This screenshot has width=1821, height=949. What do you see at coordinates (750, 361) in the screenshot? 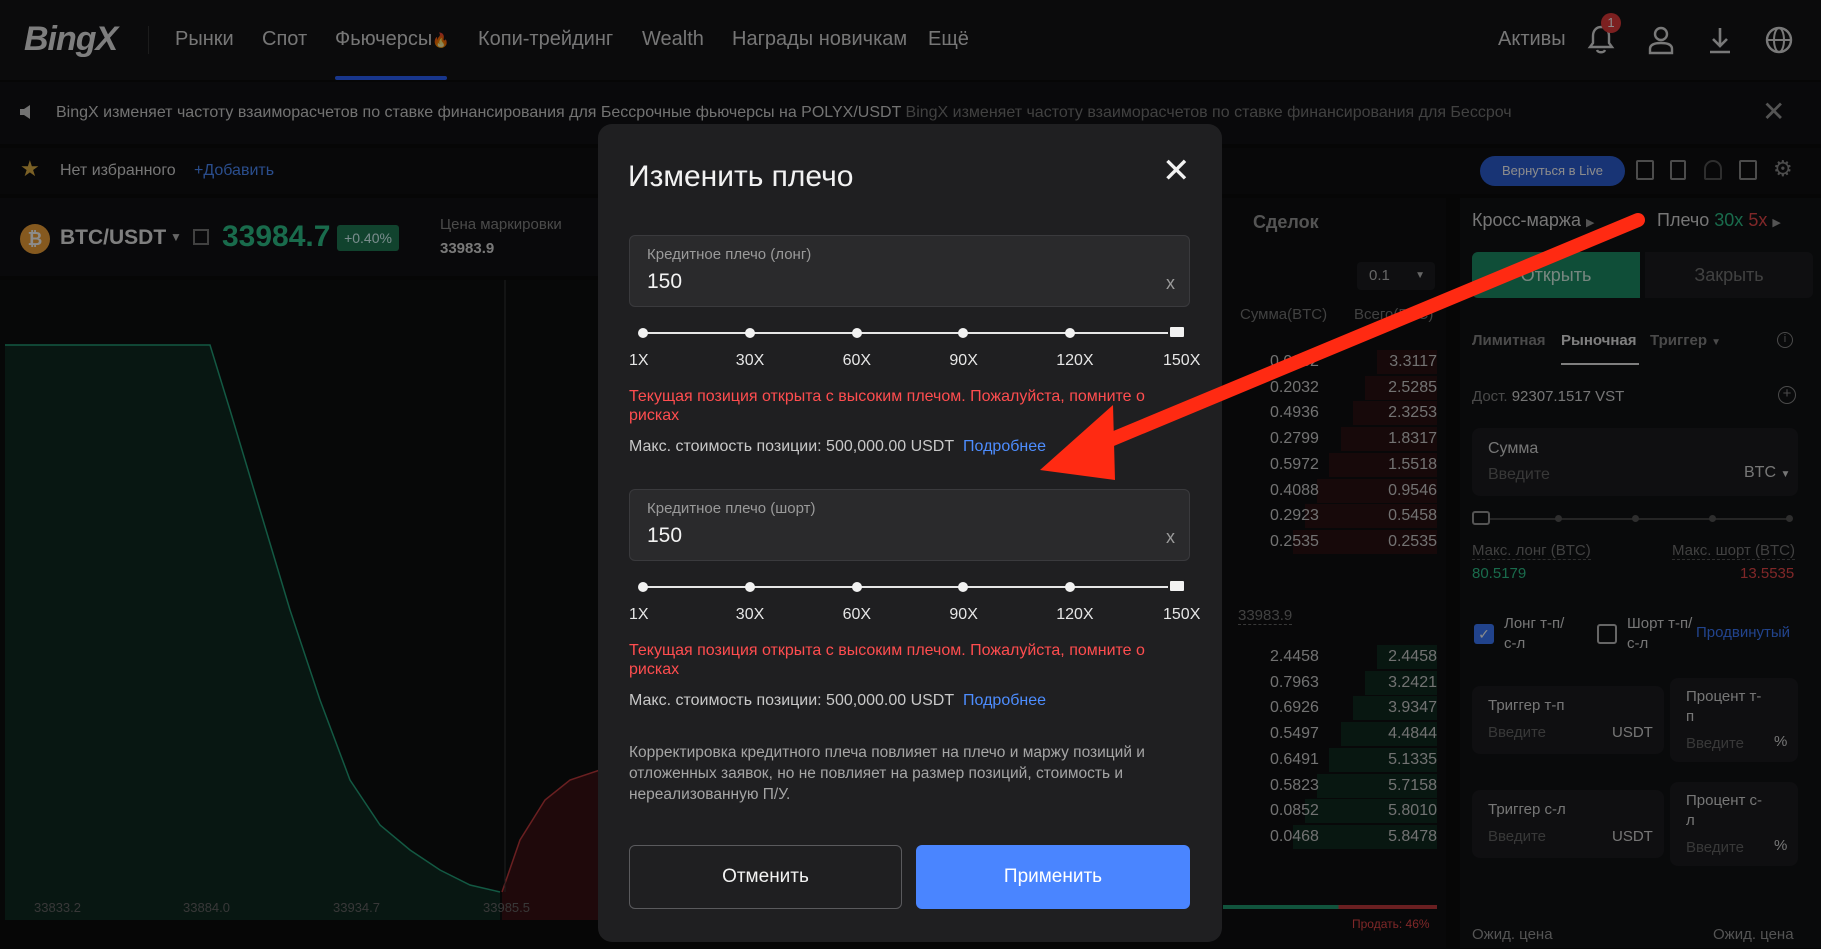
I see `long-slider-tick-label: 30X` at bounding box center [750, 361].